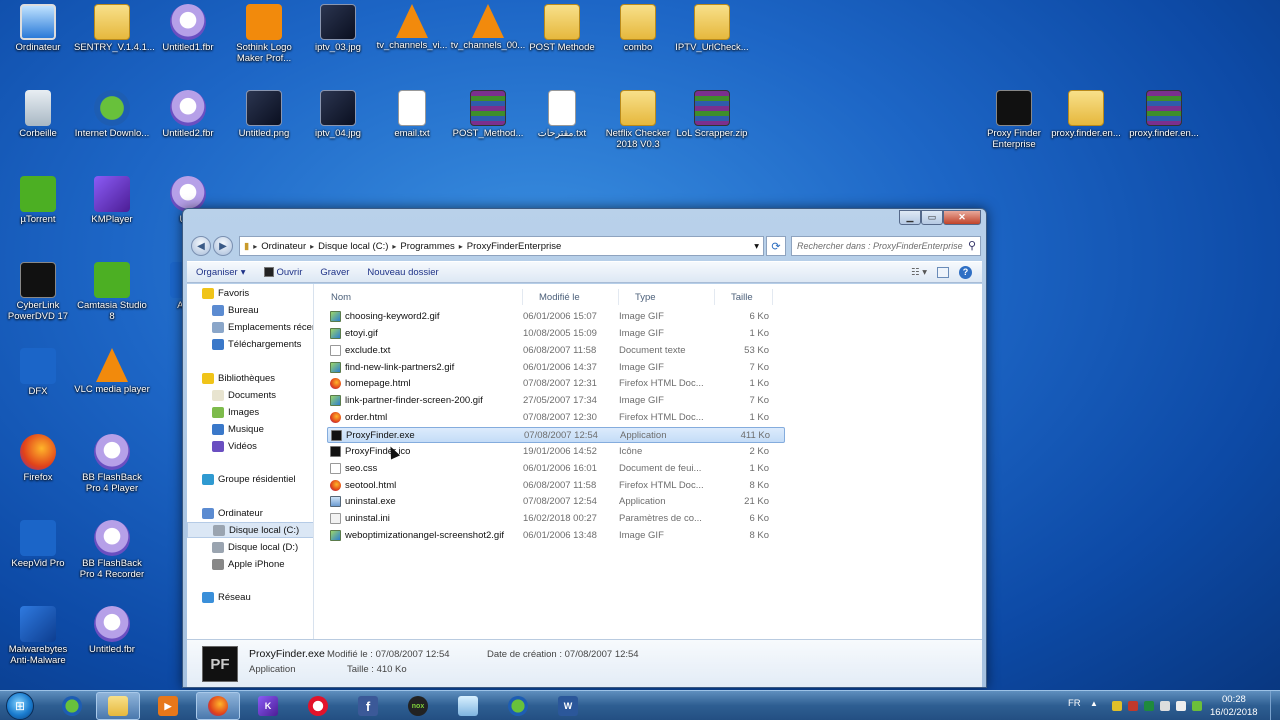  I want to click on desktop-icon: iptv_04.jpg, so click(338, 114).